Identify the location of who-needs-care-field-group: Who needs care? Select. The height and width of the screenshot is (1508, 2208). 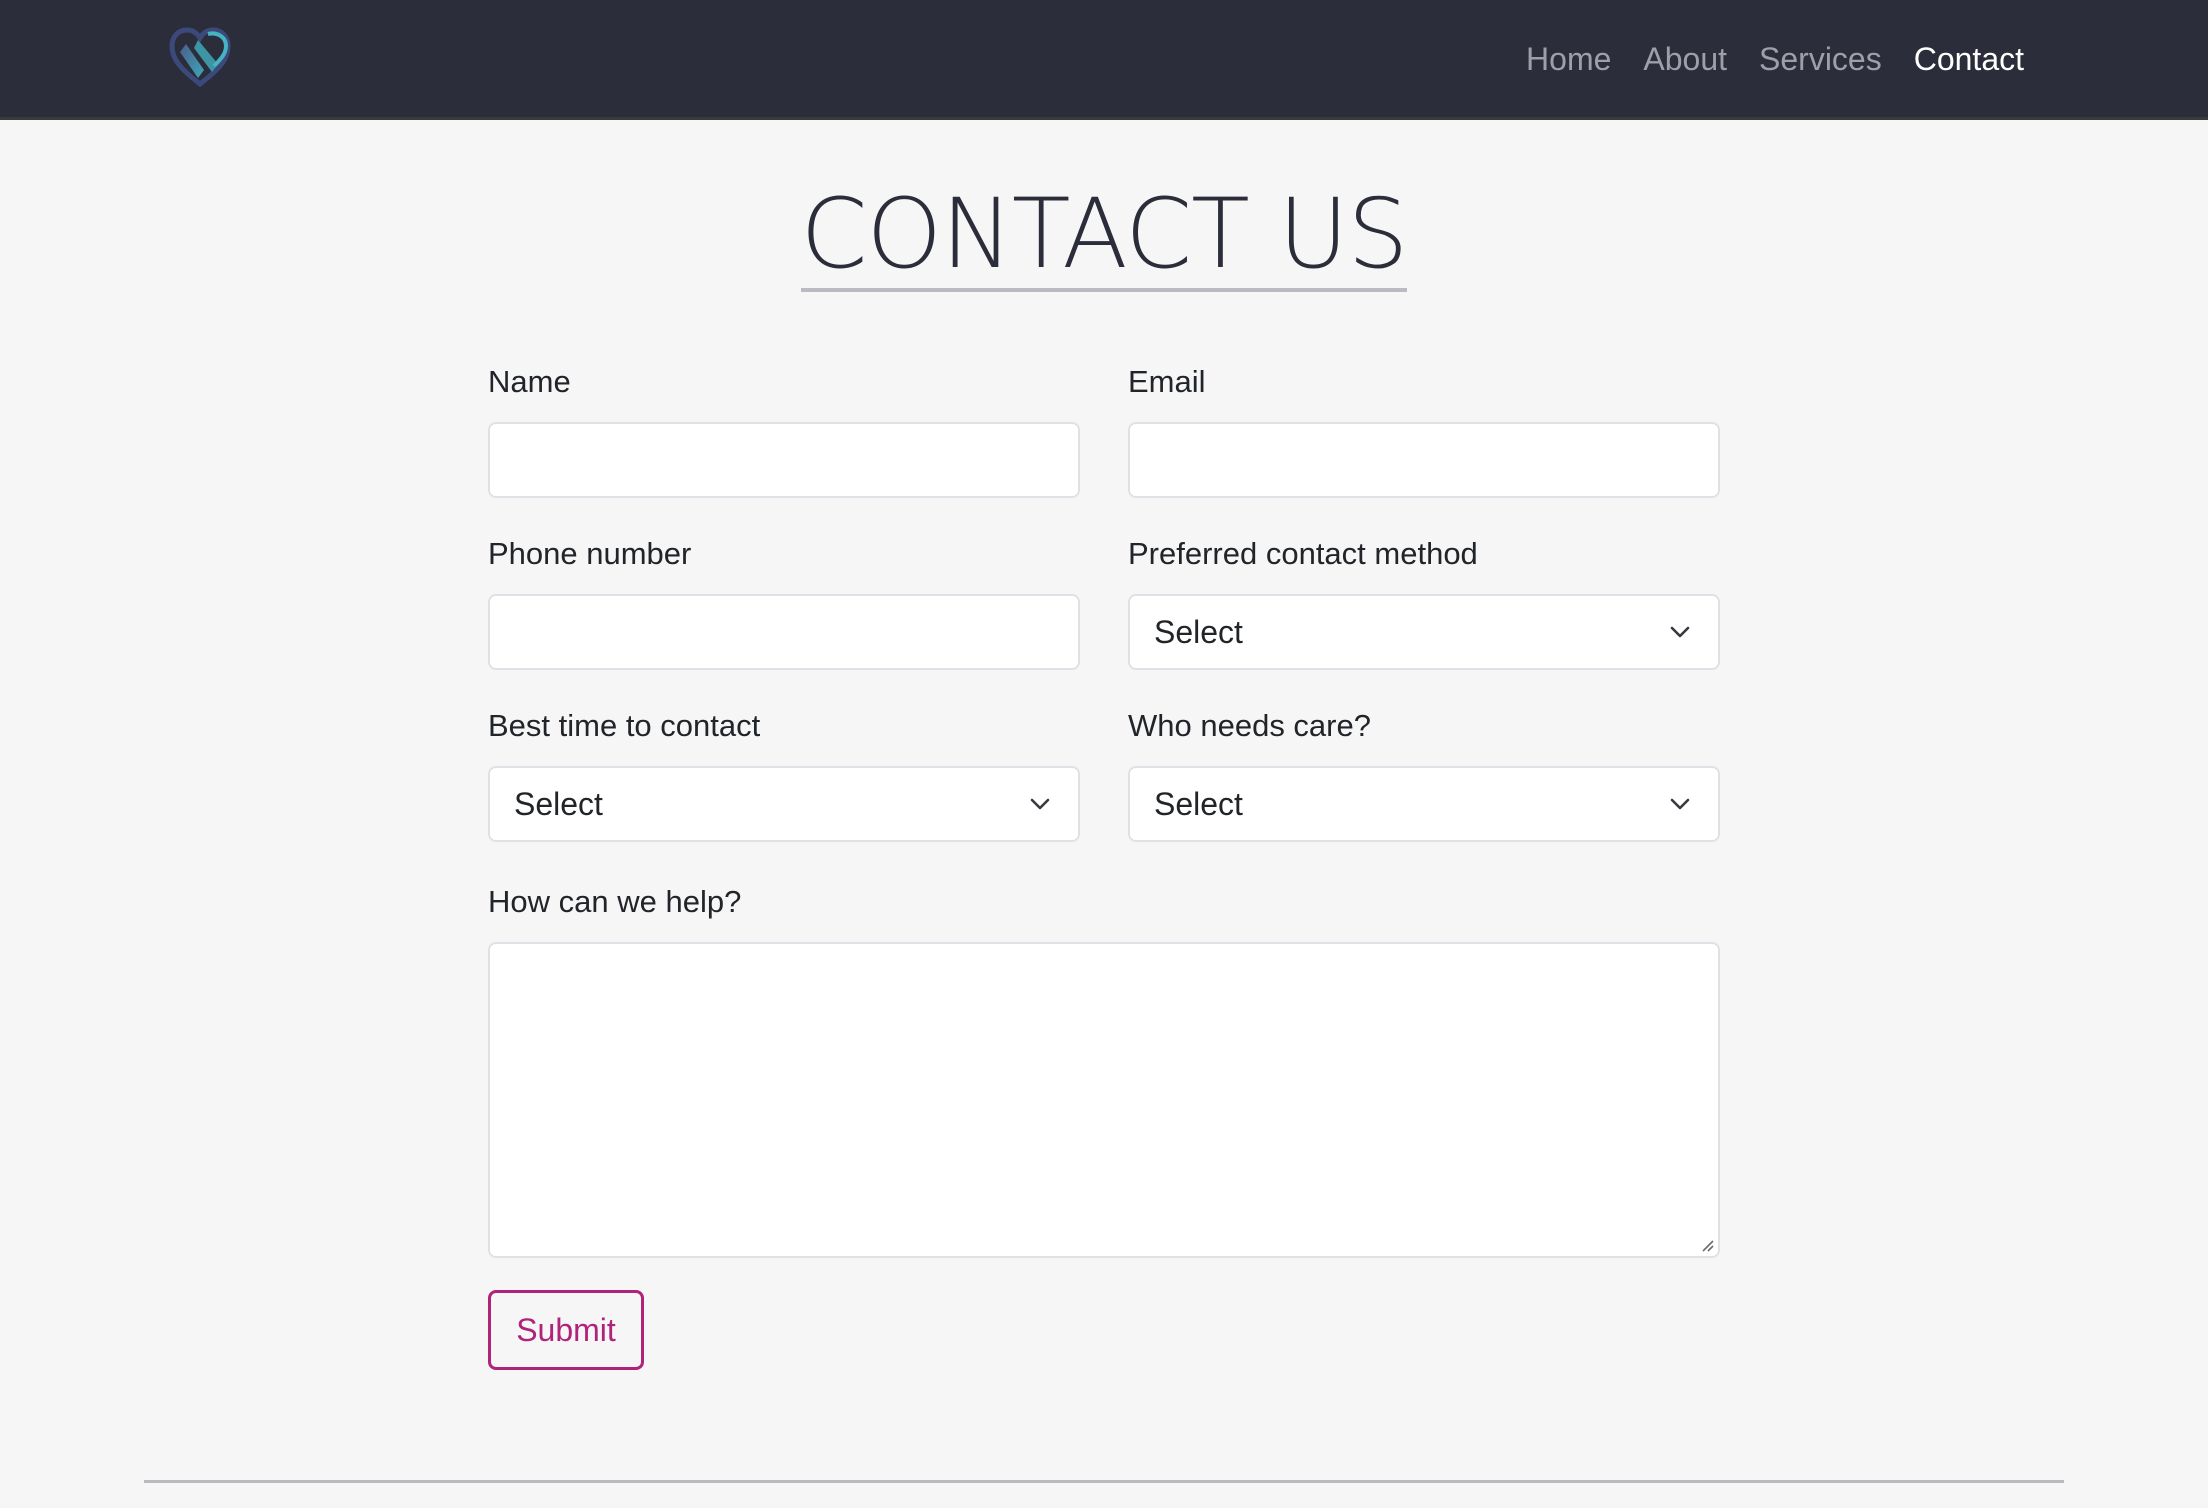
(1424, 773).